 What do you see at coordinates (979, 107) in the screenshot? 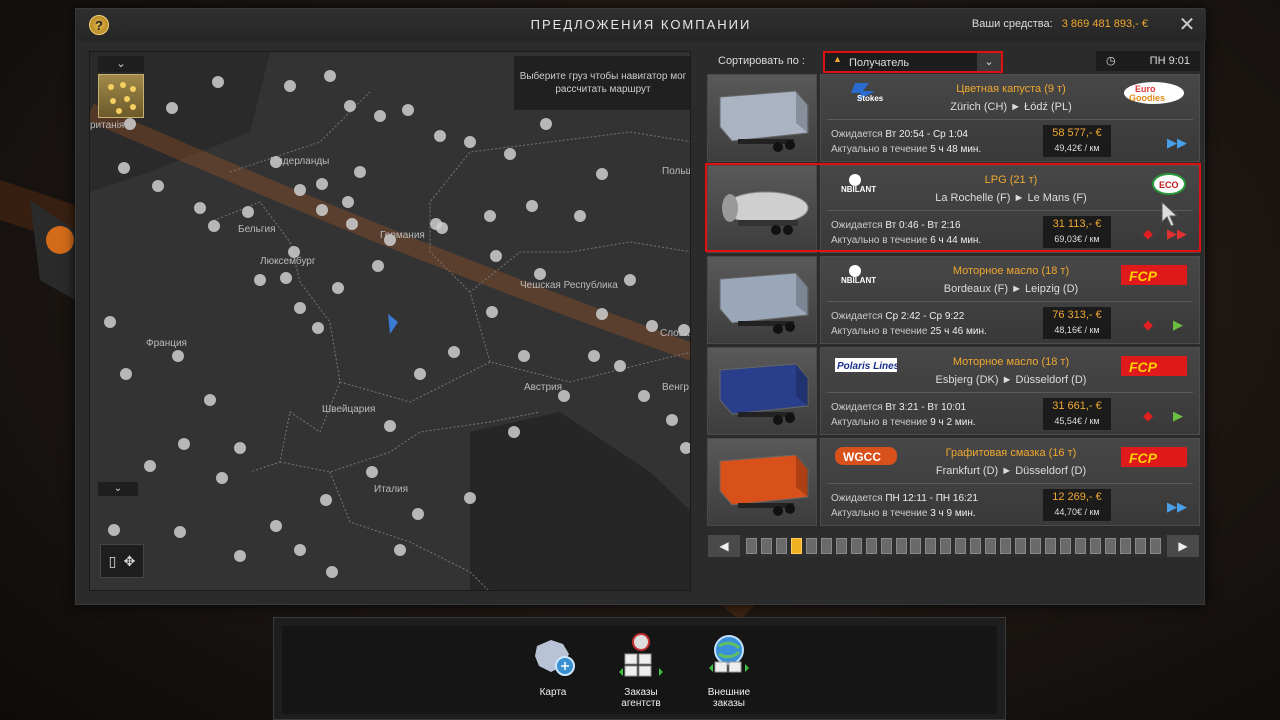
I see `route-from: Zürich (CH)` at bounding box center [979, 107].